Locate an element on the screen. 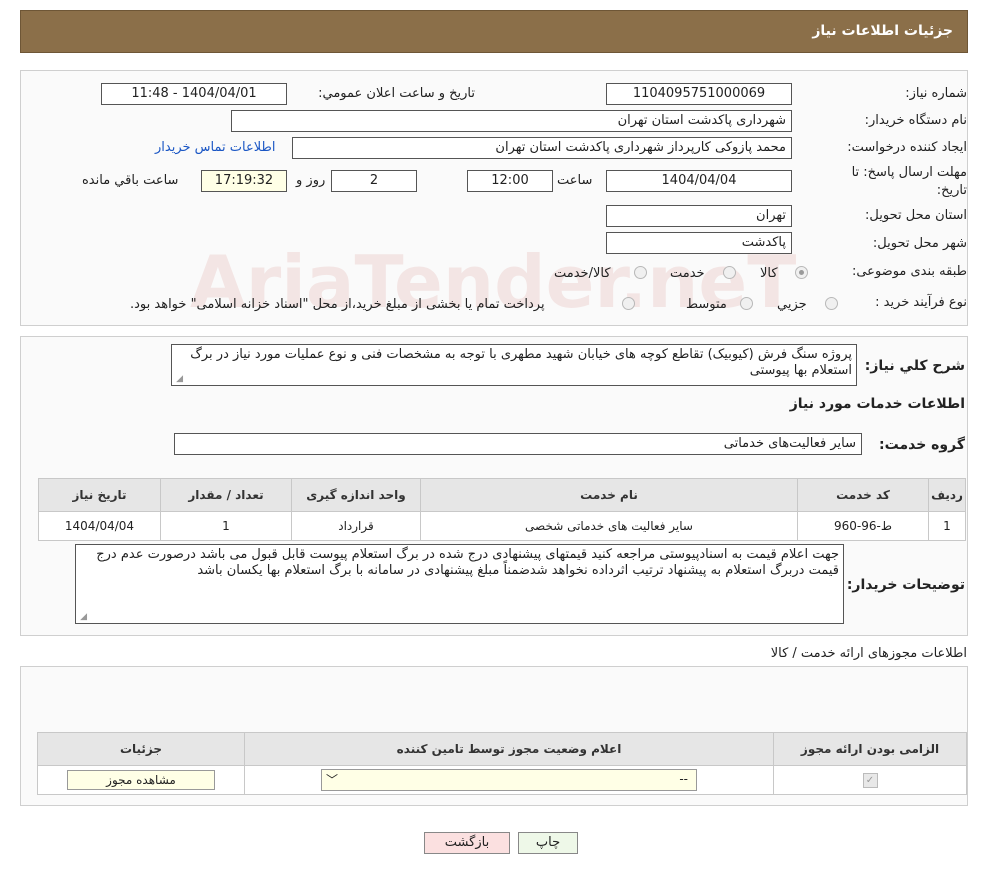 This screenshot has width=985, height=875. service-group-field: ساير فعاليت‌های خدماتی is located at coordinates (518, 444).